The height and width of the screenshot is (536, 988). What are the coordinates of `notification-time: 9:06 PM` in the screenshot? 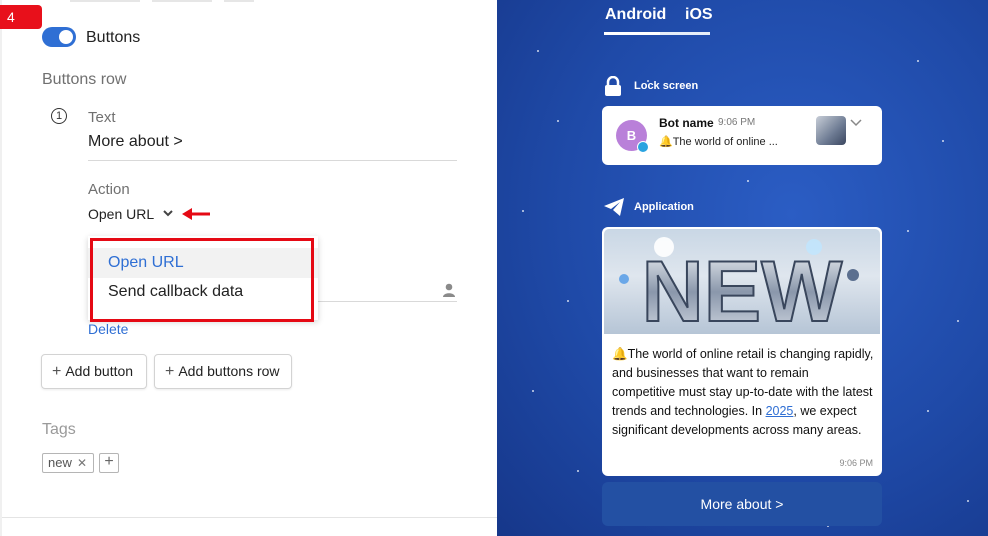 It's located at (737, 122).